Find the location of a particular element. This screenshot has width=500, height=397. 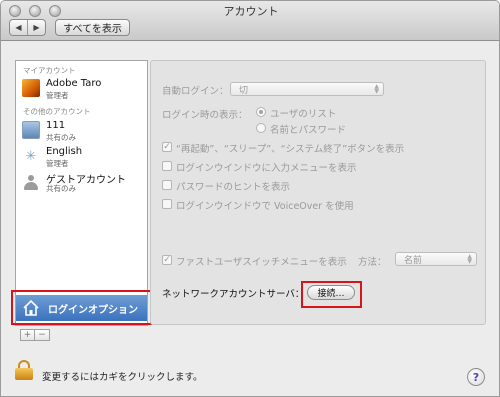

account-item-adobe-taro: Adobe Taro 管理者 is located at coordinates (83, 89).